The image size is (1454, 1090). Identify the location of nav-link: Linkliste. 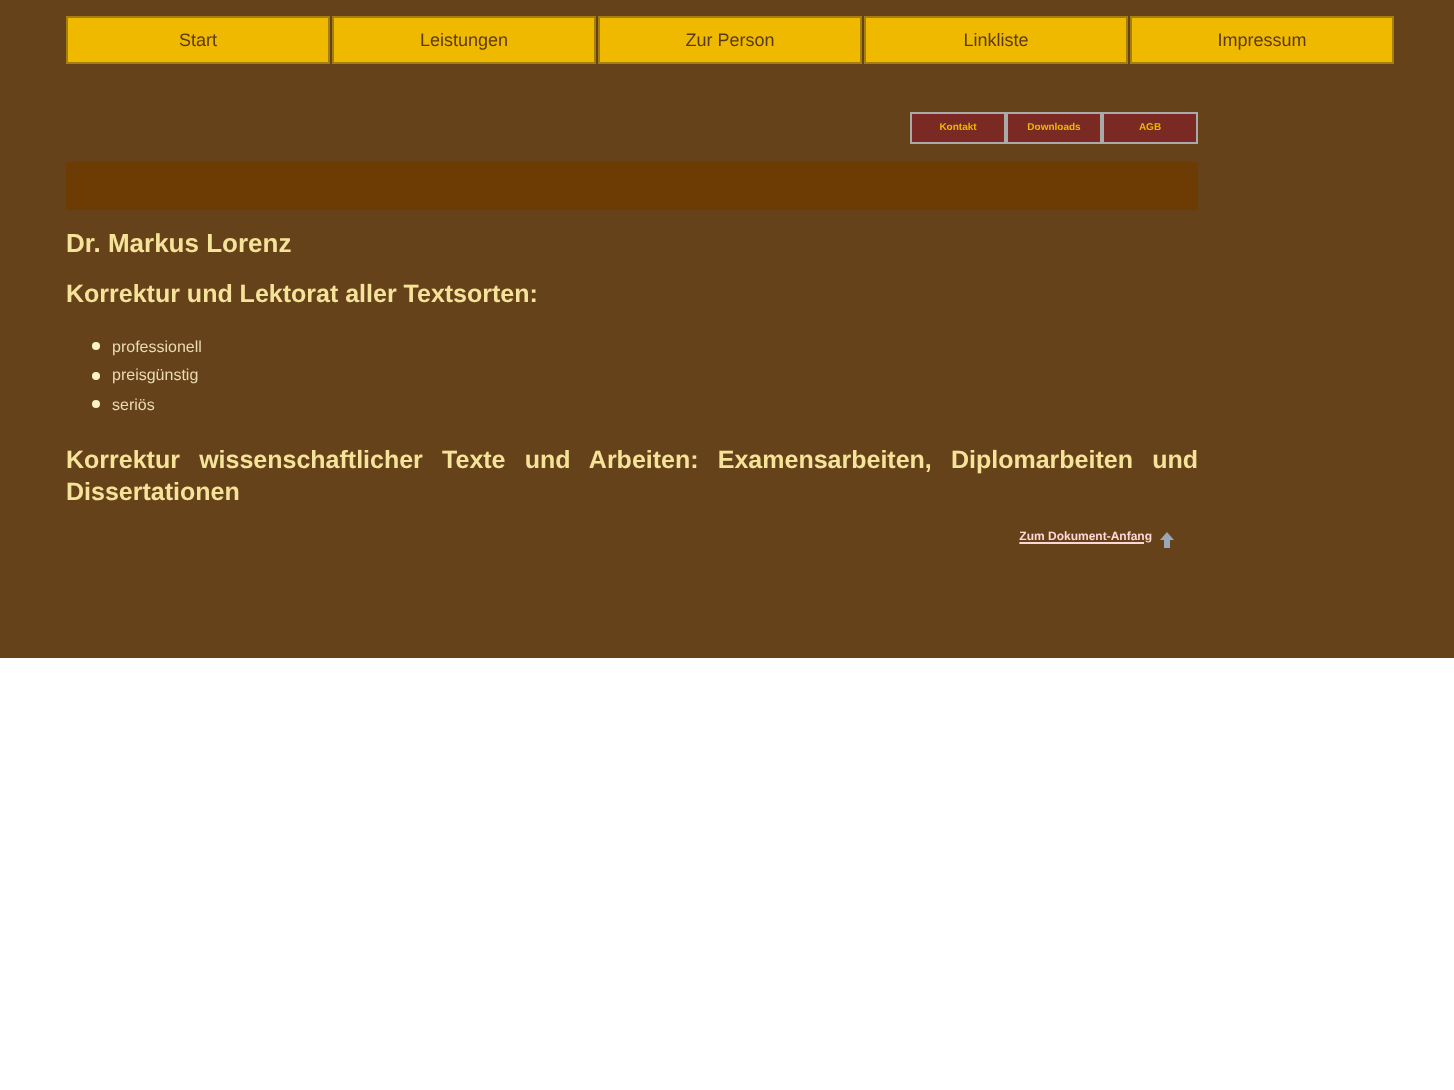
(996, 40).